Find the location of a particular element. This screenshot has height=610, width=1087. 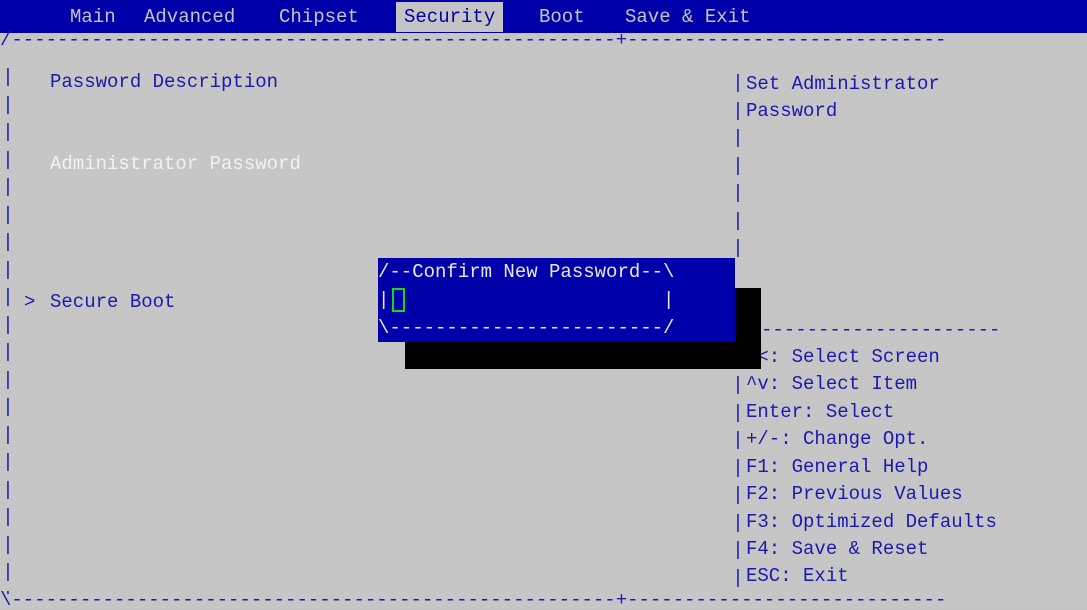

tab-save-exit: Save & Exit is located at coordinates (687, 17).